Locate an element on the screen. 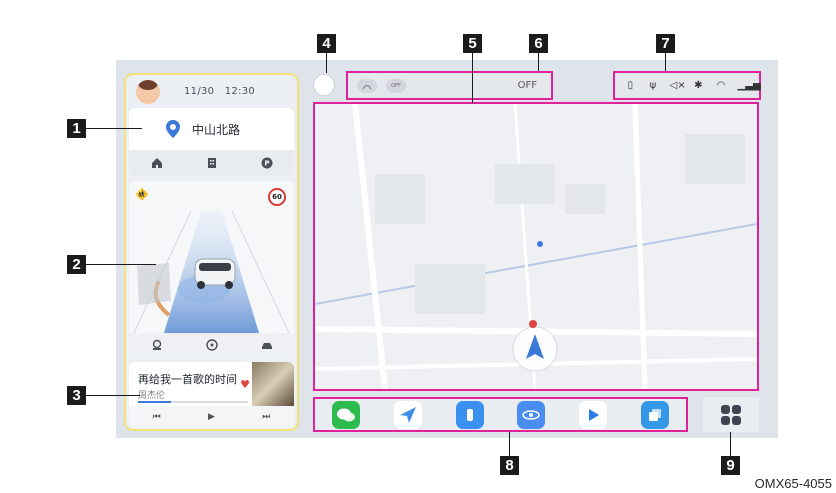 Image resolution: width=836 pixels, height=493 pixels. navigation-destination: 中山北路 is located at coordinates (211, 129).